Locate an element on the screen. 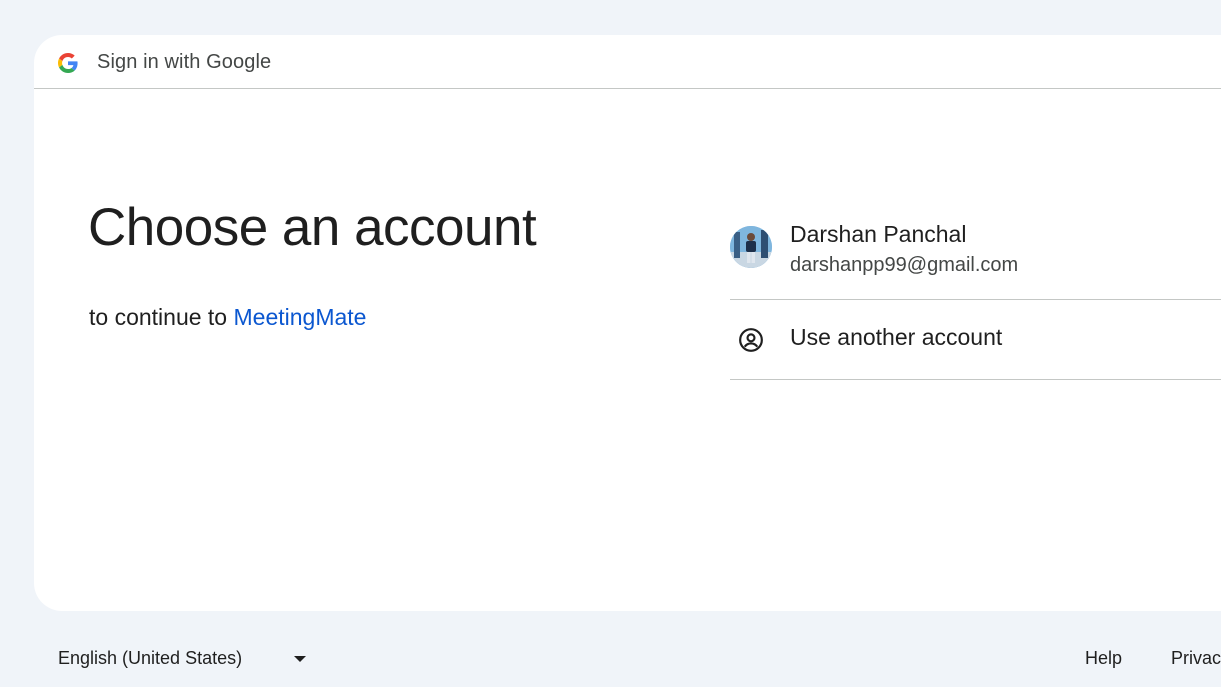  header-title: Sign in with Google is located at coordinates (184, 62).